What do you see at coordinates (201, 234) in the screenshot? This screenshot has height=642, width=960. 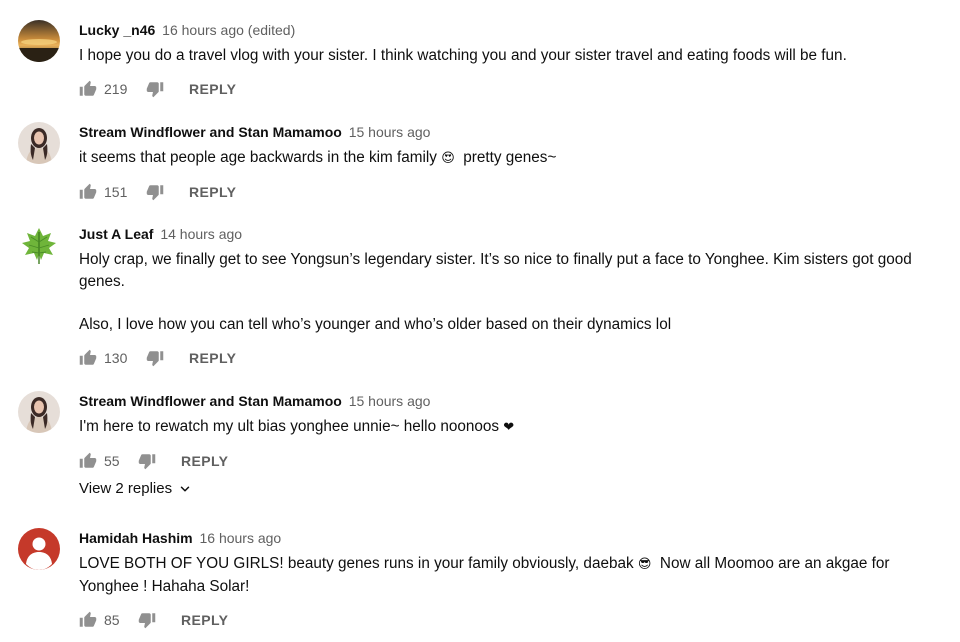 I see `comment-timestamp: 14 hours ago` at bounding box center [201, 234].